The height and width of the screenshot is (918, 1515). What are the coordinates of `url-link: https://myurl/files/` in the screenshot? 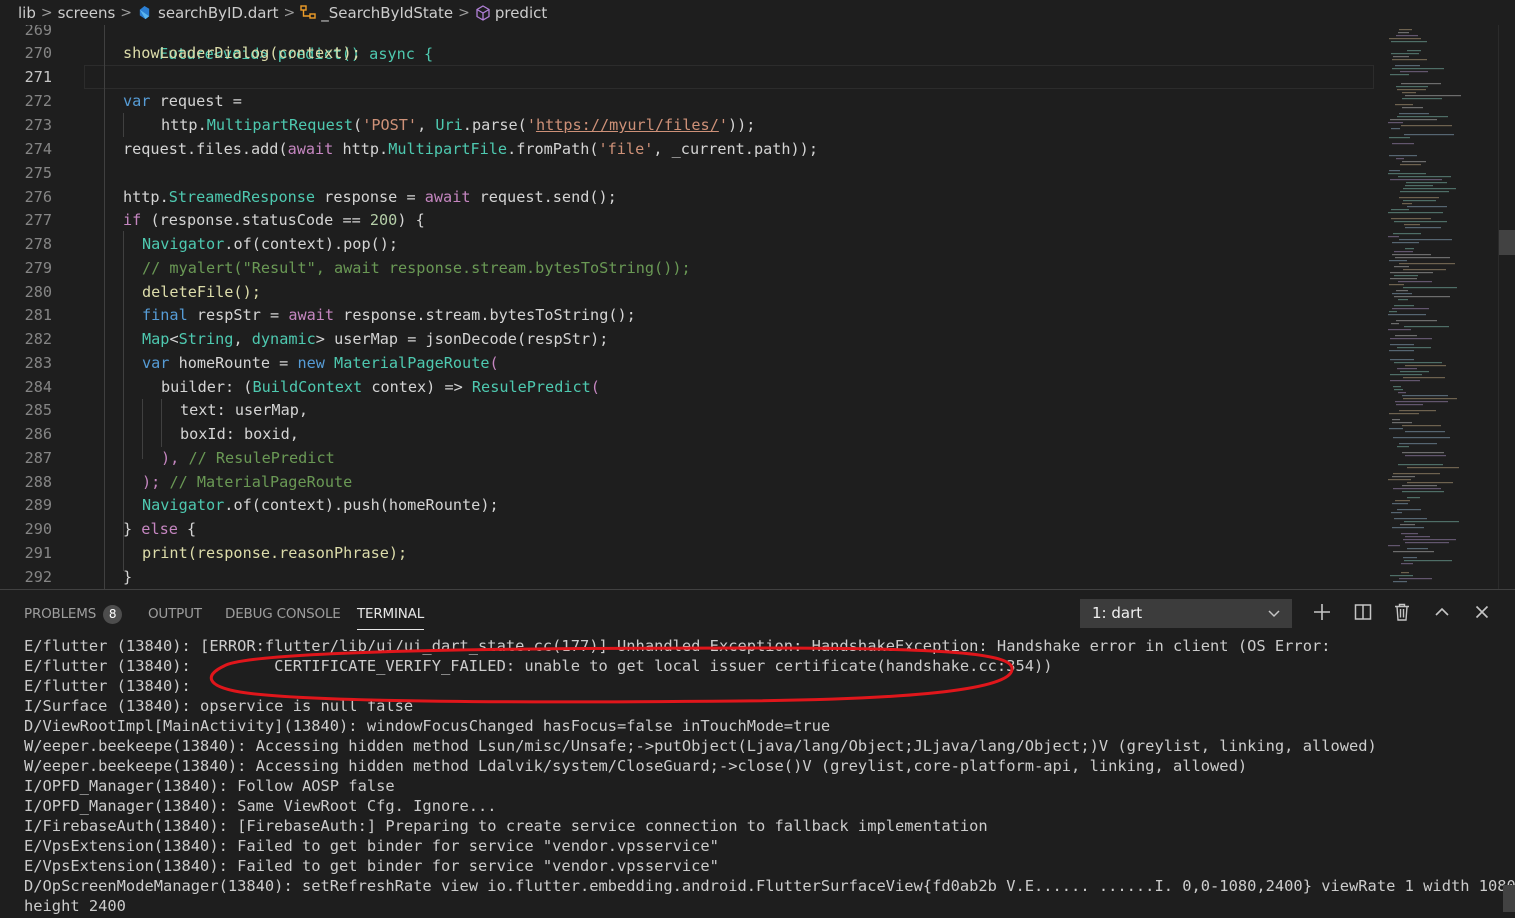 It's located at (627, 125).